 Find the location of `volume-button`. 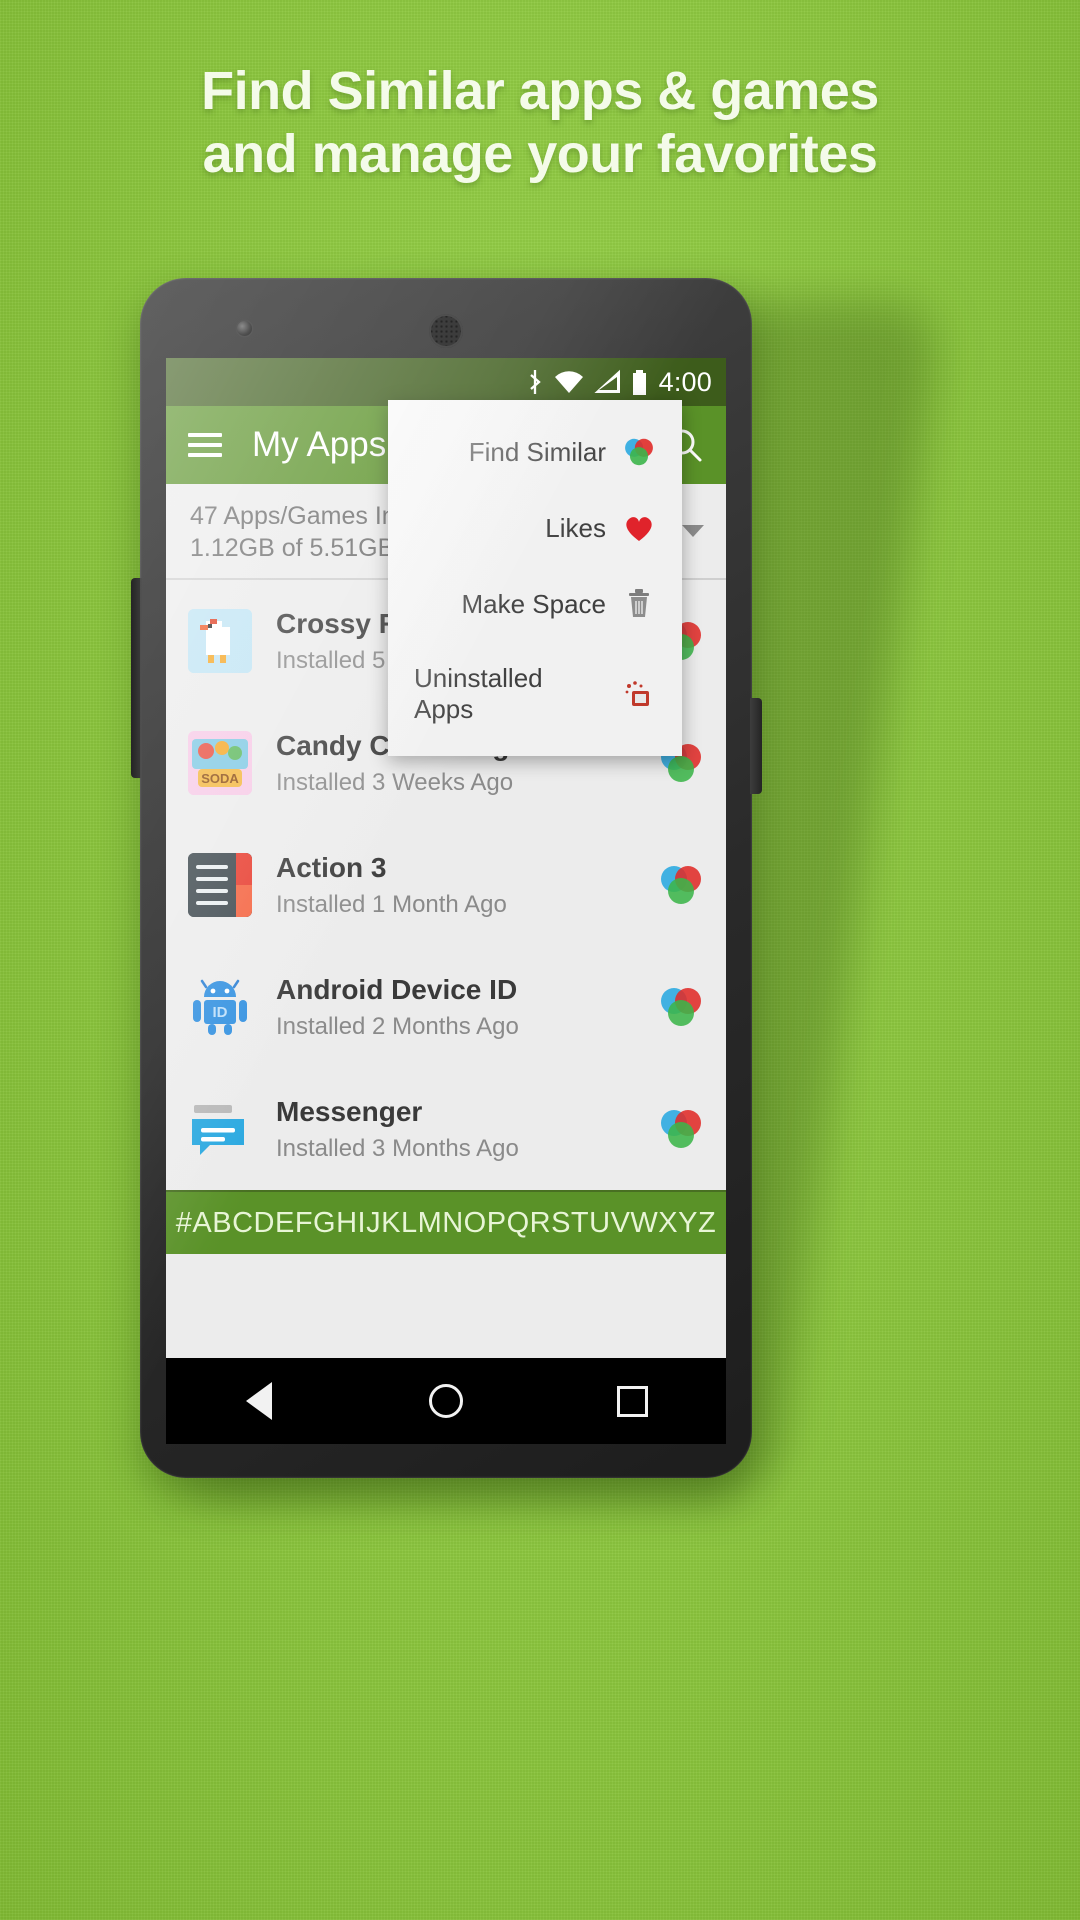

volume-button is located at coordinates (136, 678).